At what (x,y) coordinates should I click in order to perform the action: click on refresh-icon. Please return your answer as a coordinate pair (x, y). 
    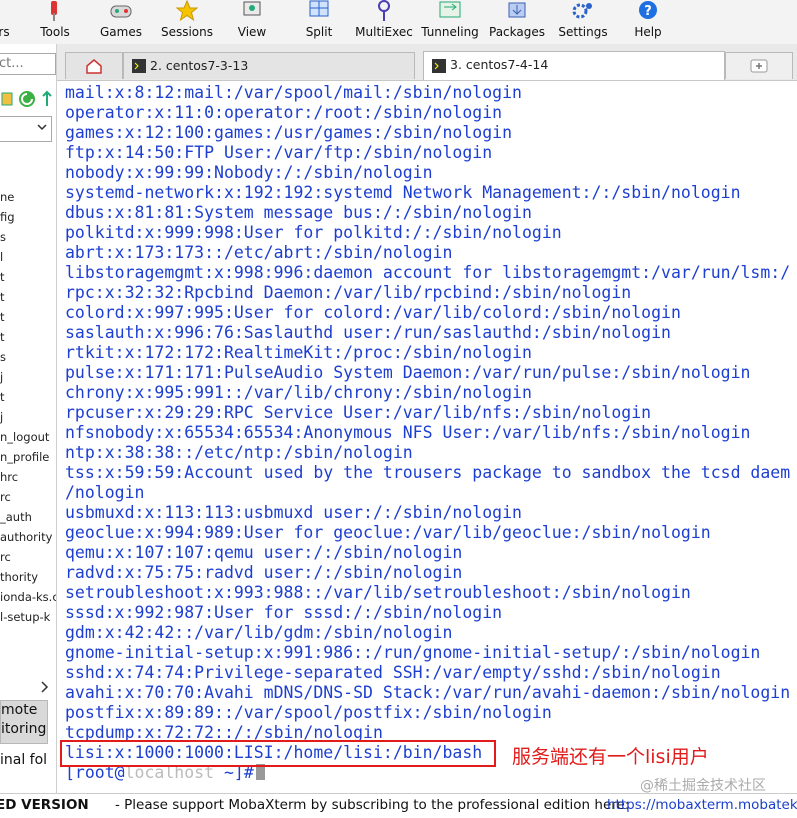
    Looking at the image, I should click on (27, 99).